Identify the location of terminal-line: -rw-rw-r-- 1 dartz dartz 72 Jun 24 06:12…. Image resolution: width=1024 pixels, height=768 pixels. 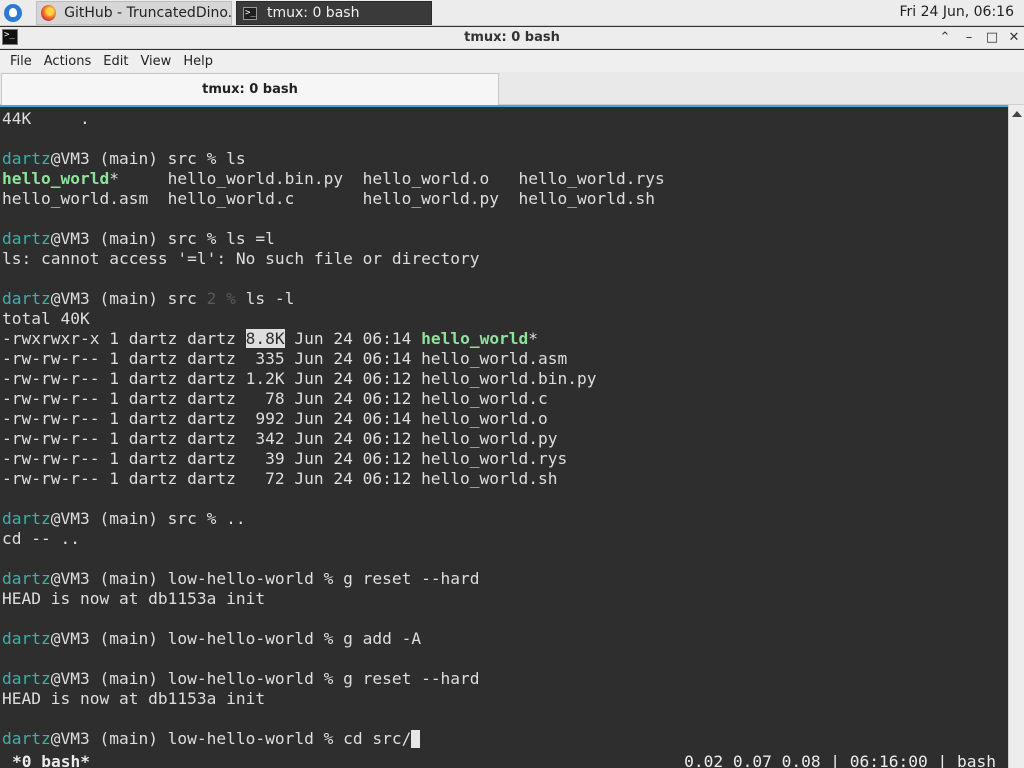
(504, 479).